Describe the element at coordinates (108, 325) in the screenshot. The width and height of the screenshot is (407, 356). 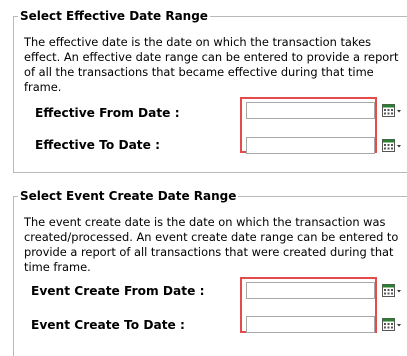
I see `event-create-to-label: Event Create To Date :` at that location.